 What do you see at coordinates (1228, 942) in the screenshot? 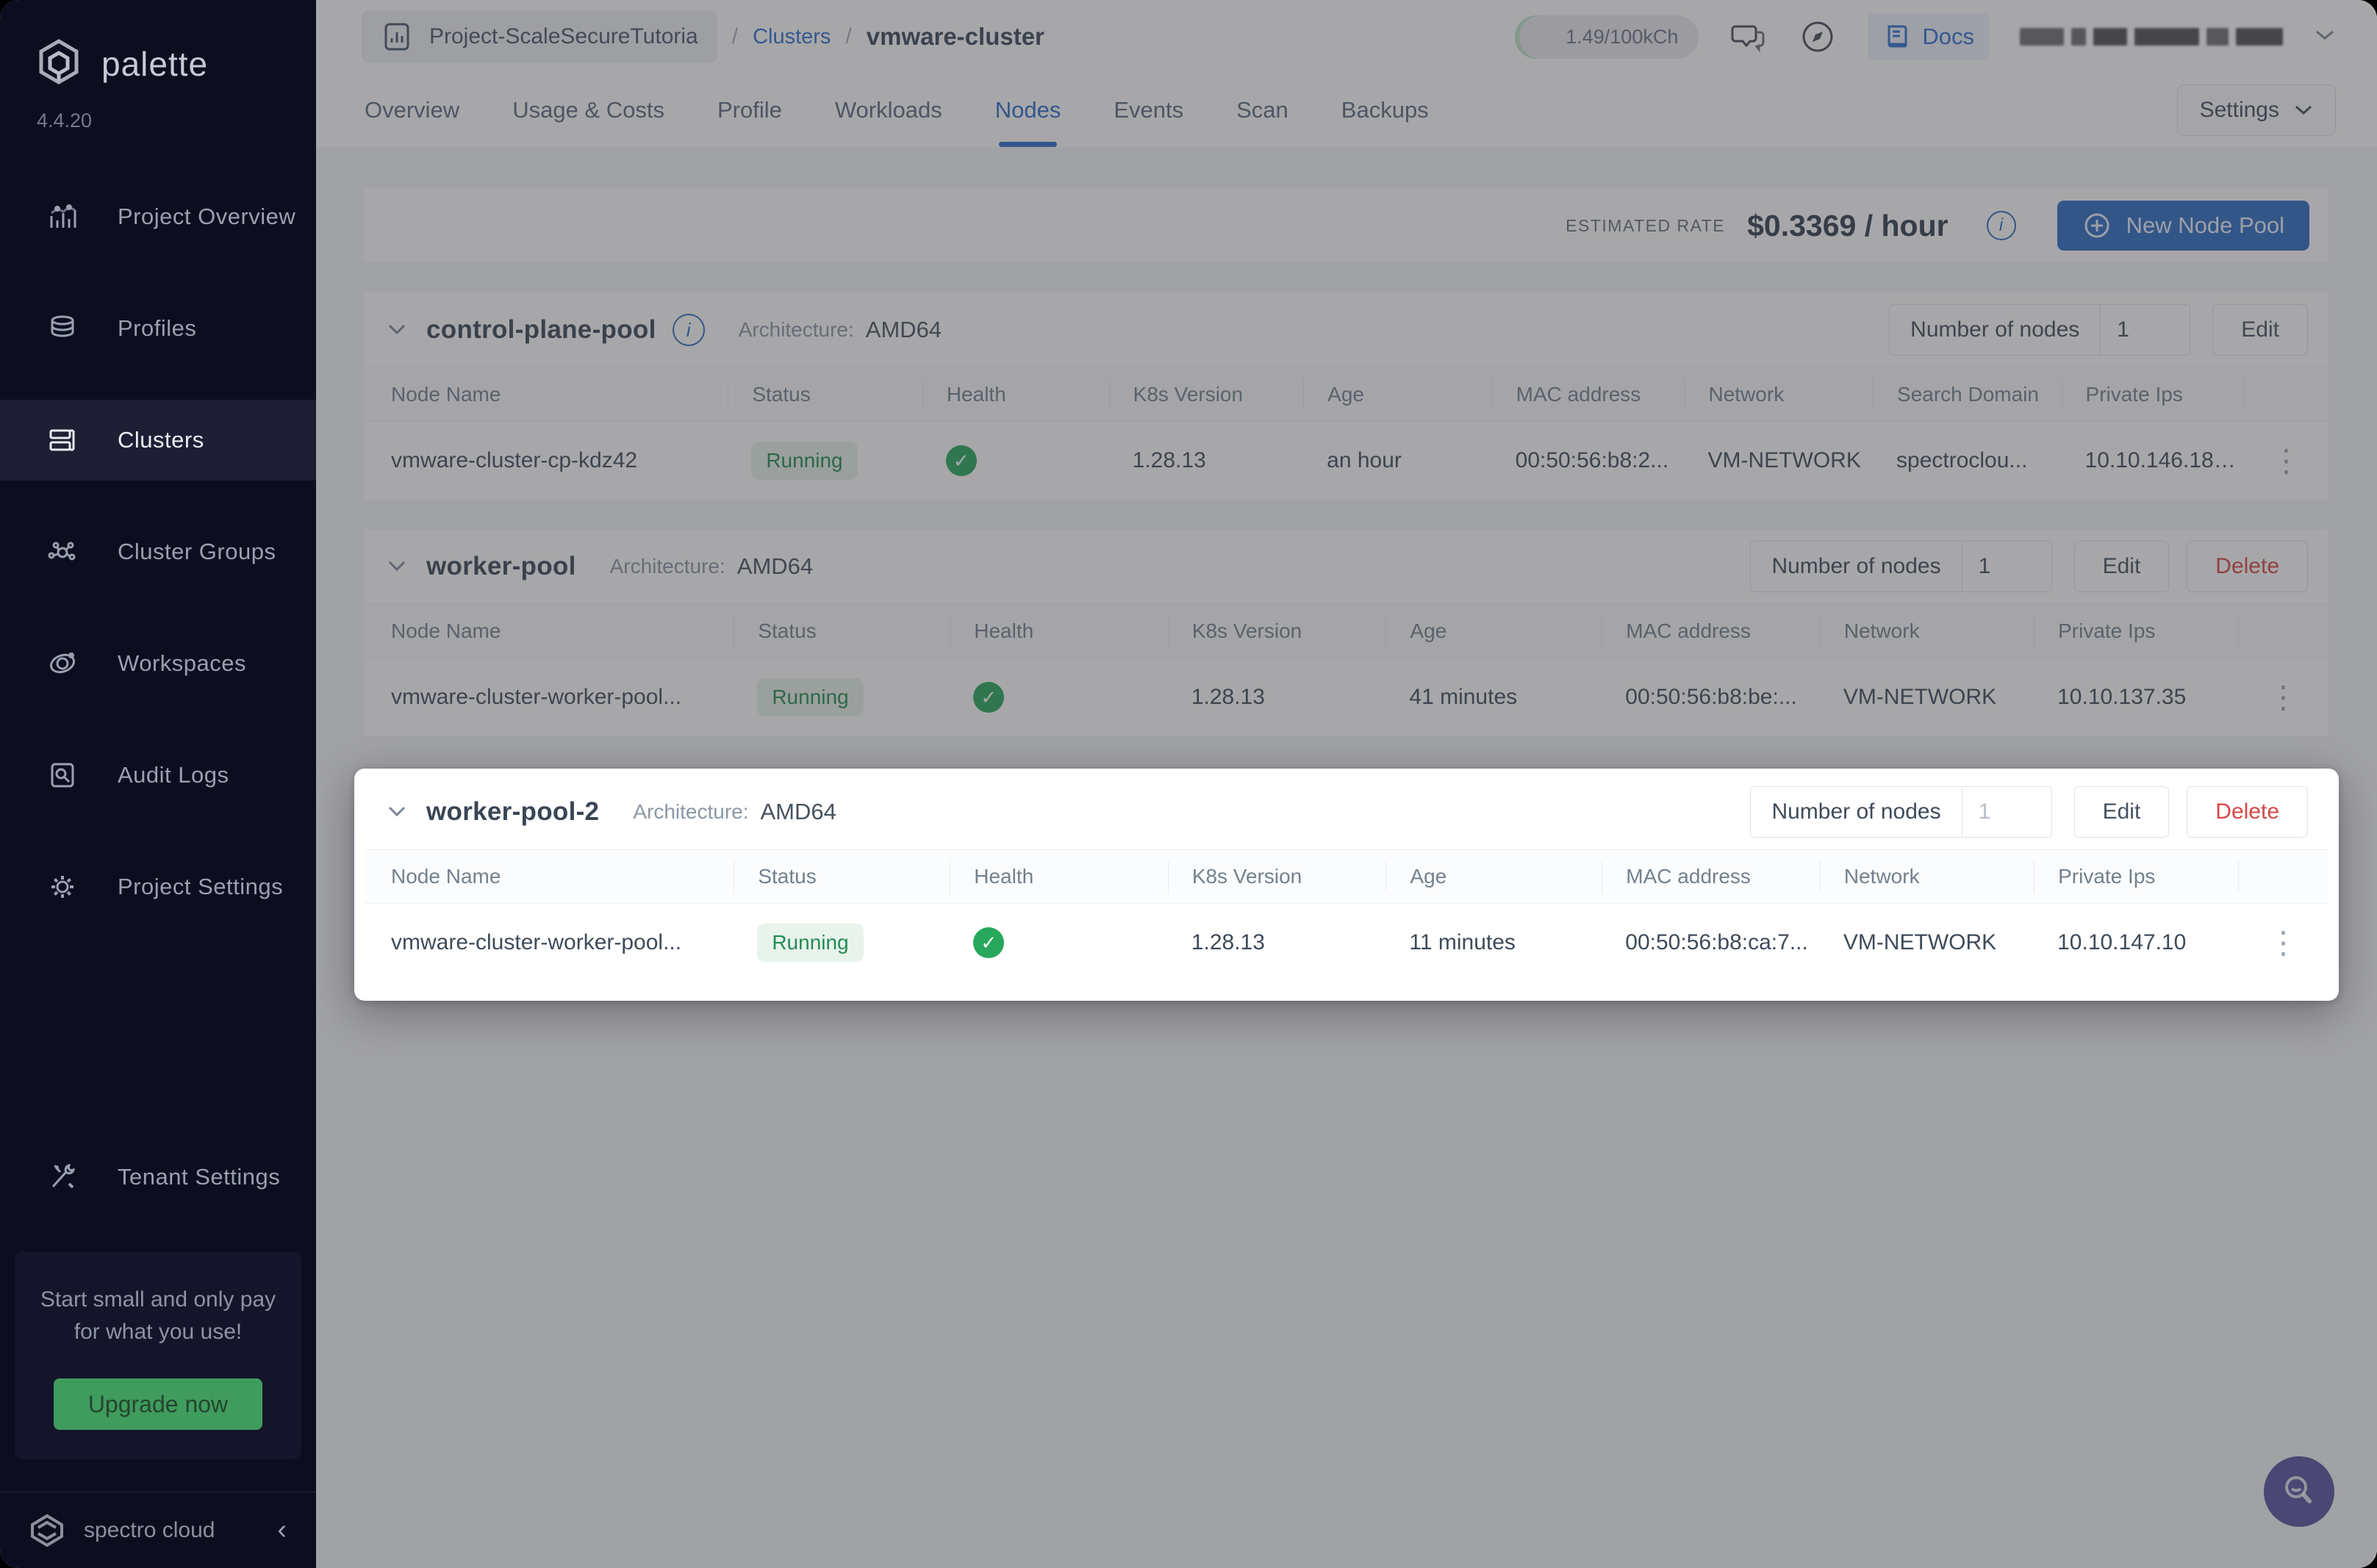
I see `k8s-version-cell: 1.28.13` at bounding box center [1228, 942].